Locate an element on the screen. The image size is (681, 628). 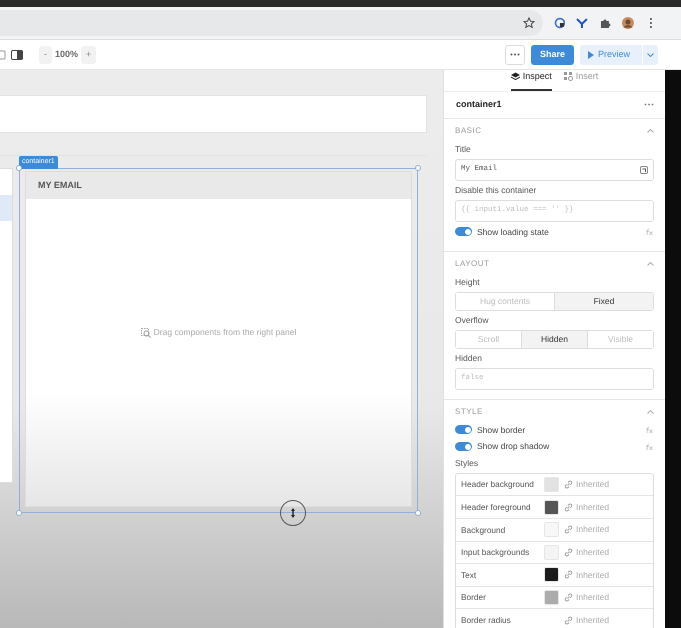
grid-plus-icon is located at coordinates (568, 77).